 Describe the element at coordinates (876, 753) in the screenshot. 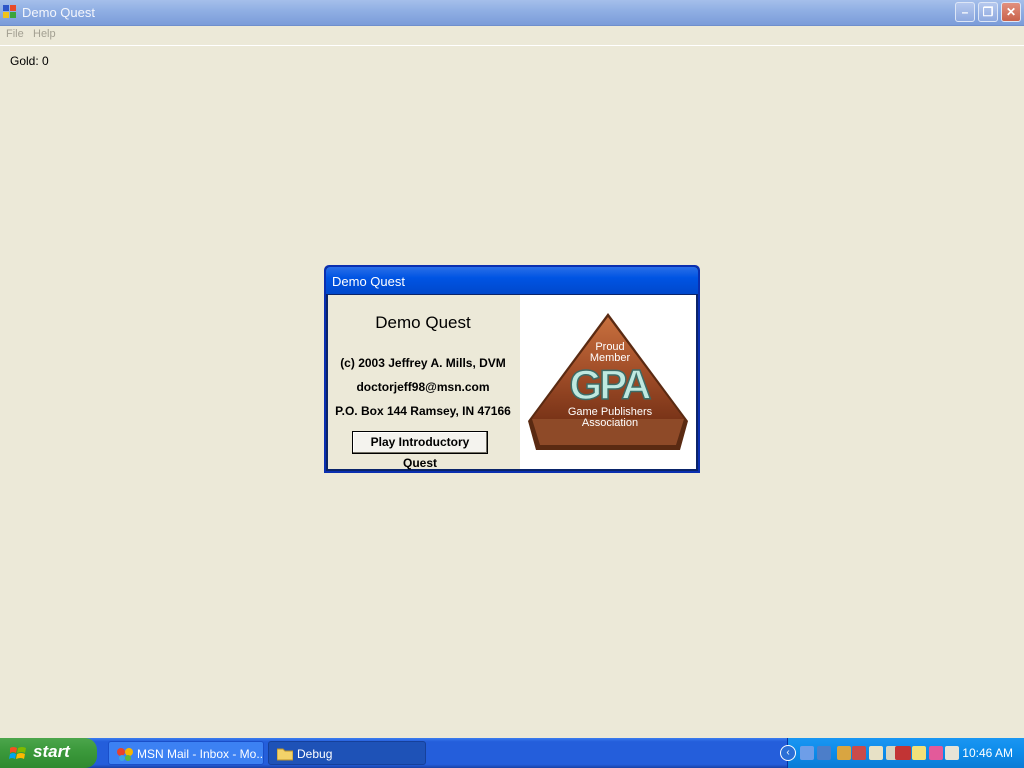

I see `device-icon` at that location.